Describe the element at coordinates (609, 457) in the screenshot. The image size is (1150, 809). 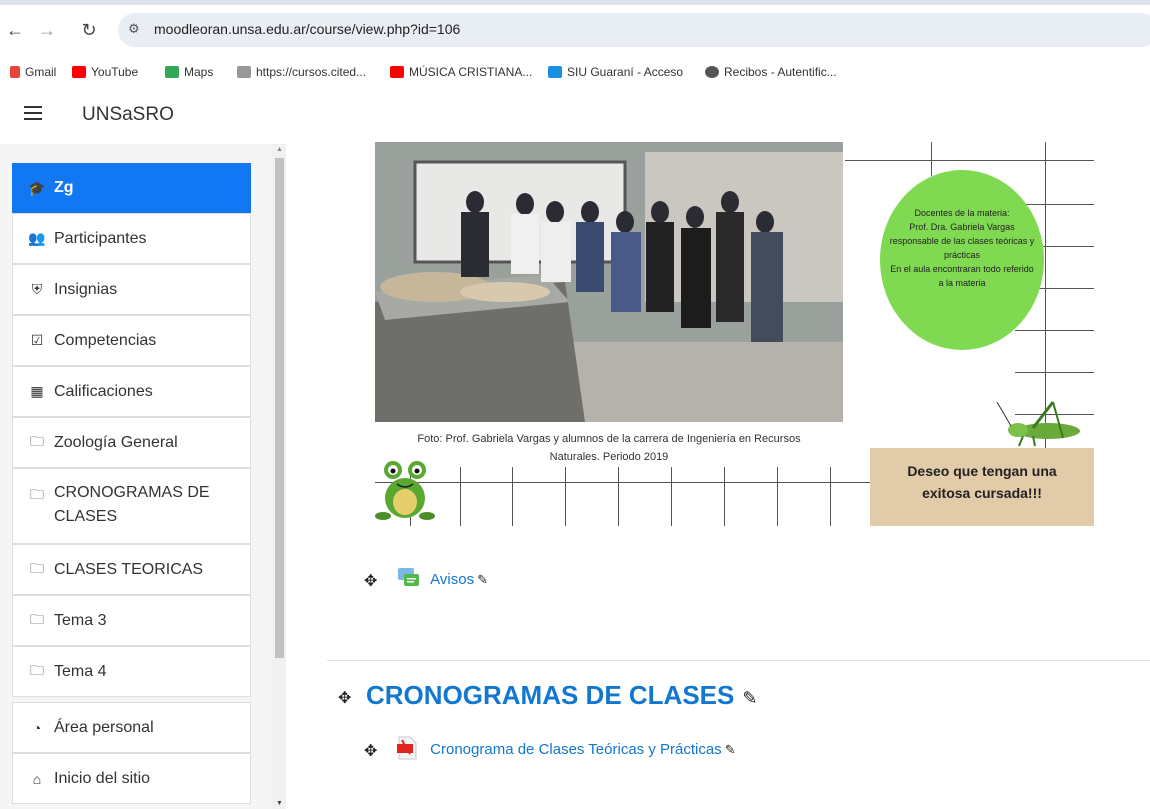
I see `caption-line: Naturales. Periodo 2019` at that location.